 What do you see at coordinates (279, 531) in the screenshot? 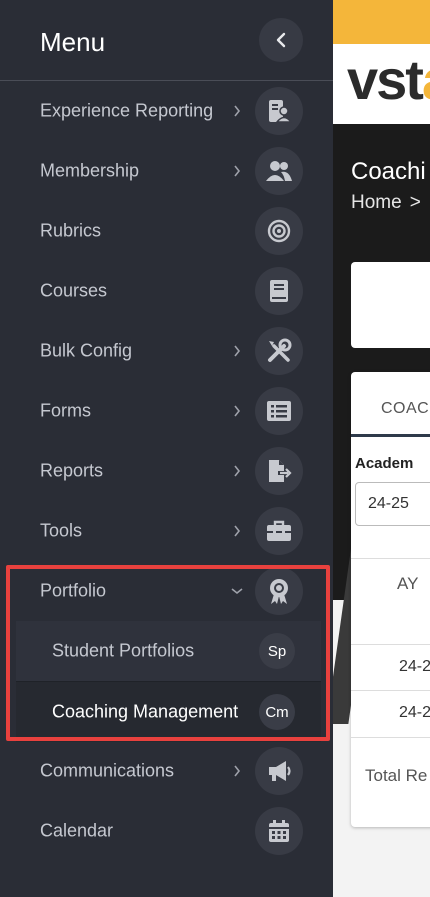
I see `toolbox-icon` at bounding box center [279, 531].